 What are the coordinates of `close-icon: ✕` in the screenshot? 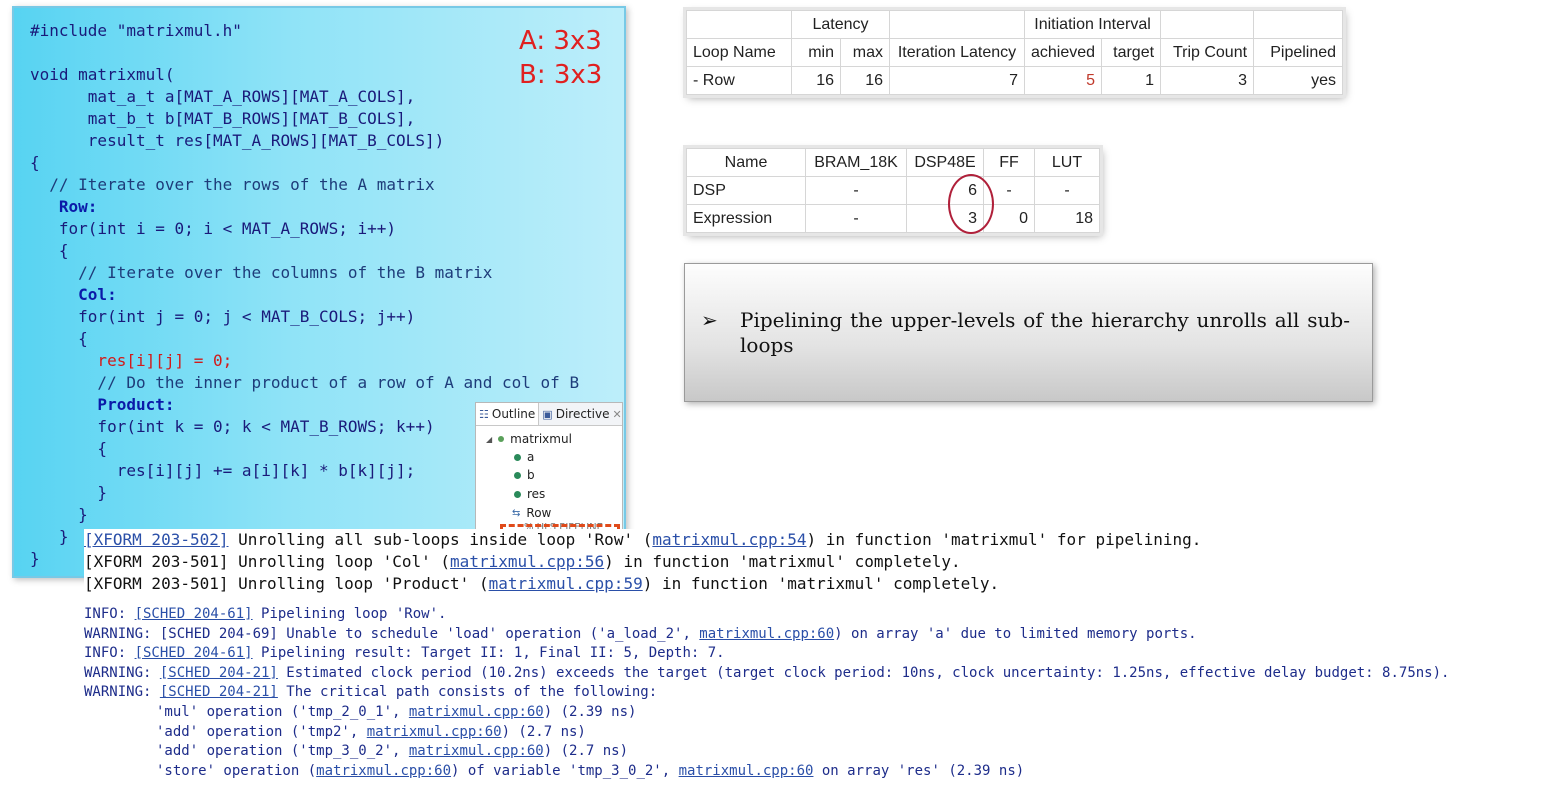 It's located at (616, 414).